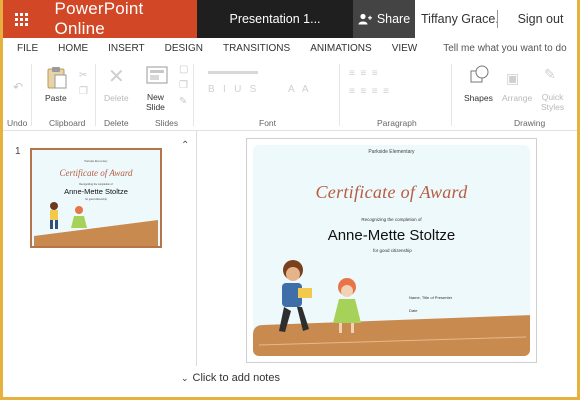  Describe the element at coordinates (18, 151) in the screenshot. I see `slide-number: 1` at that location.